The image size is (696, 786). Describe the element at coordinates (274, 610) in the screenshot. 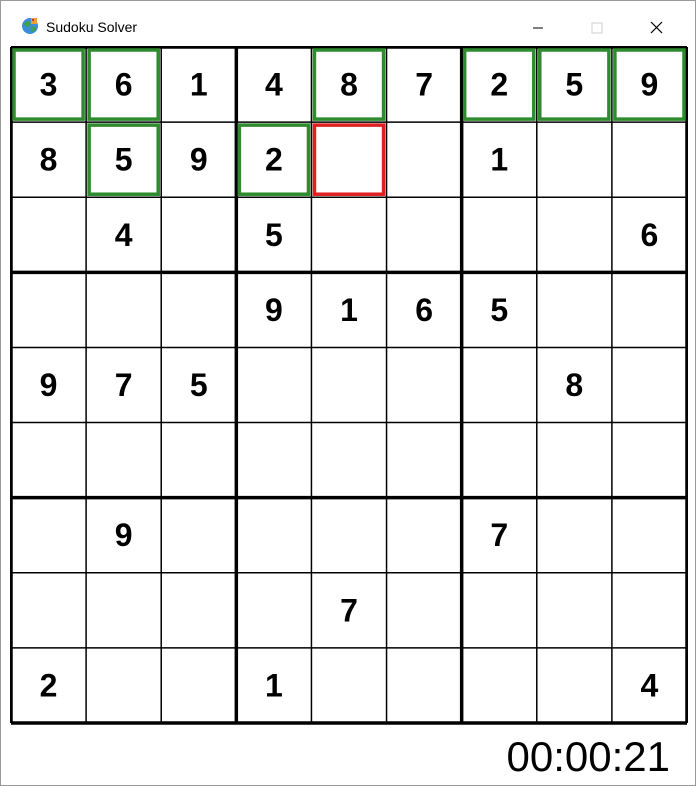

I see `sudoku-cell-r8c4` at that location.